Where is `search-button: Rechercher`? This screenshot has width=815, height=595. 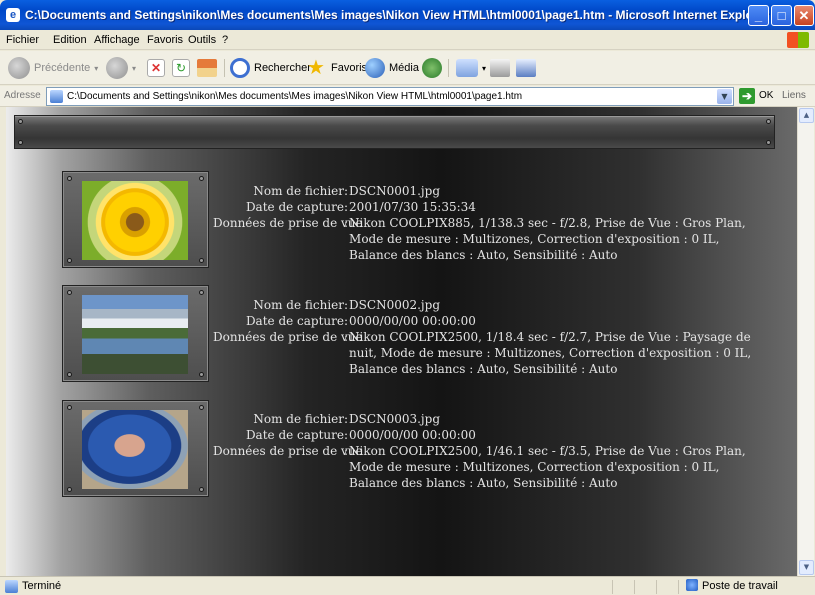 search-button: Rechercher is located at coordinates (270, 68).